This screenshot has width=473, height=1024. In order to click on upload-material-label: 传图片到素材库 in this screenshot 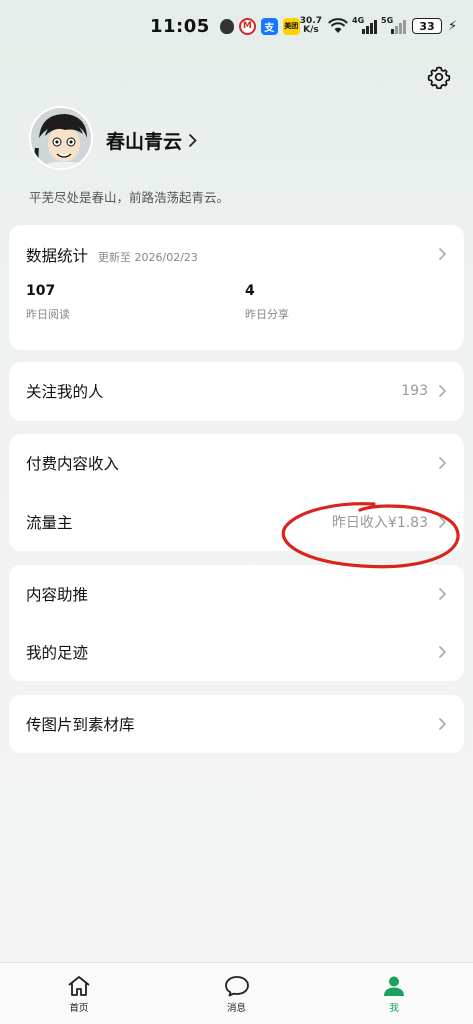, I will do `click(80, 725)`.